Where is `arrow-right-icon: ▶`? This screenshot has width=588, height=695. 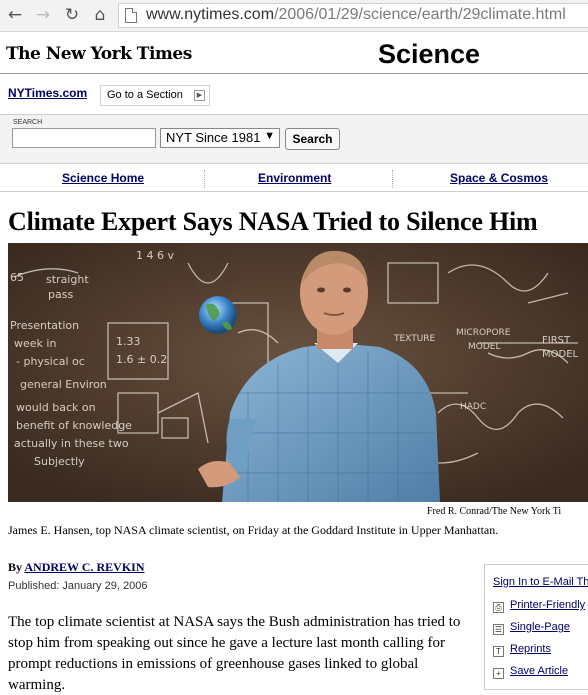
arrow-right-icon: ▶ is located at coordinates (199, 95).